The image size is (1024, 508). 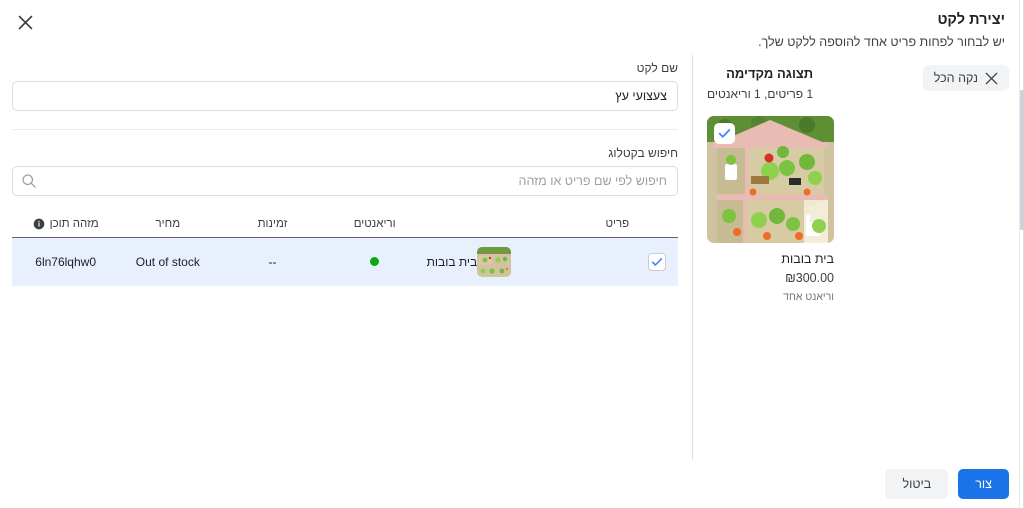 I want to click on catalog-search-wrapper, so click(x=345, y=181).